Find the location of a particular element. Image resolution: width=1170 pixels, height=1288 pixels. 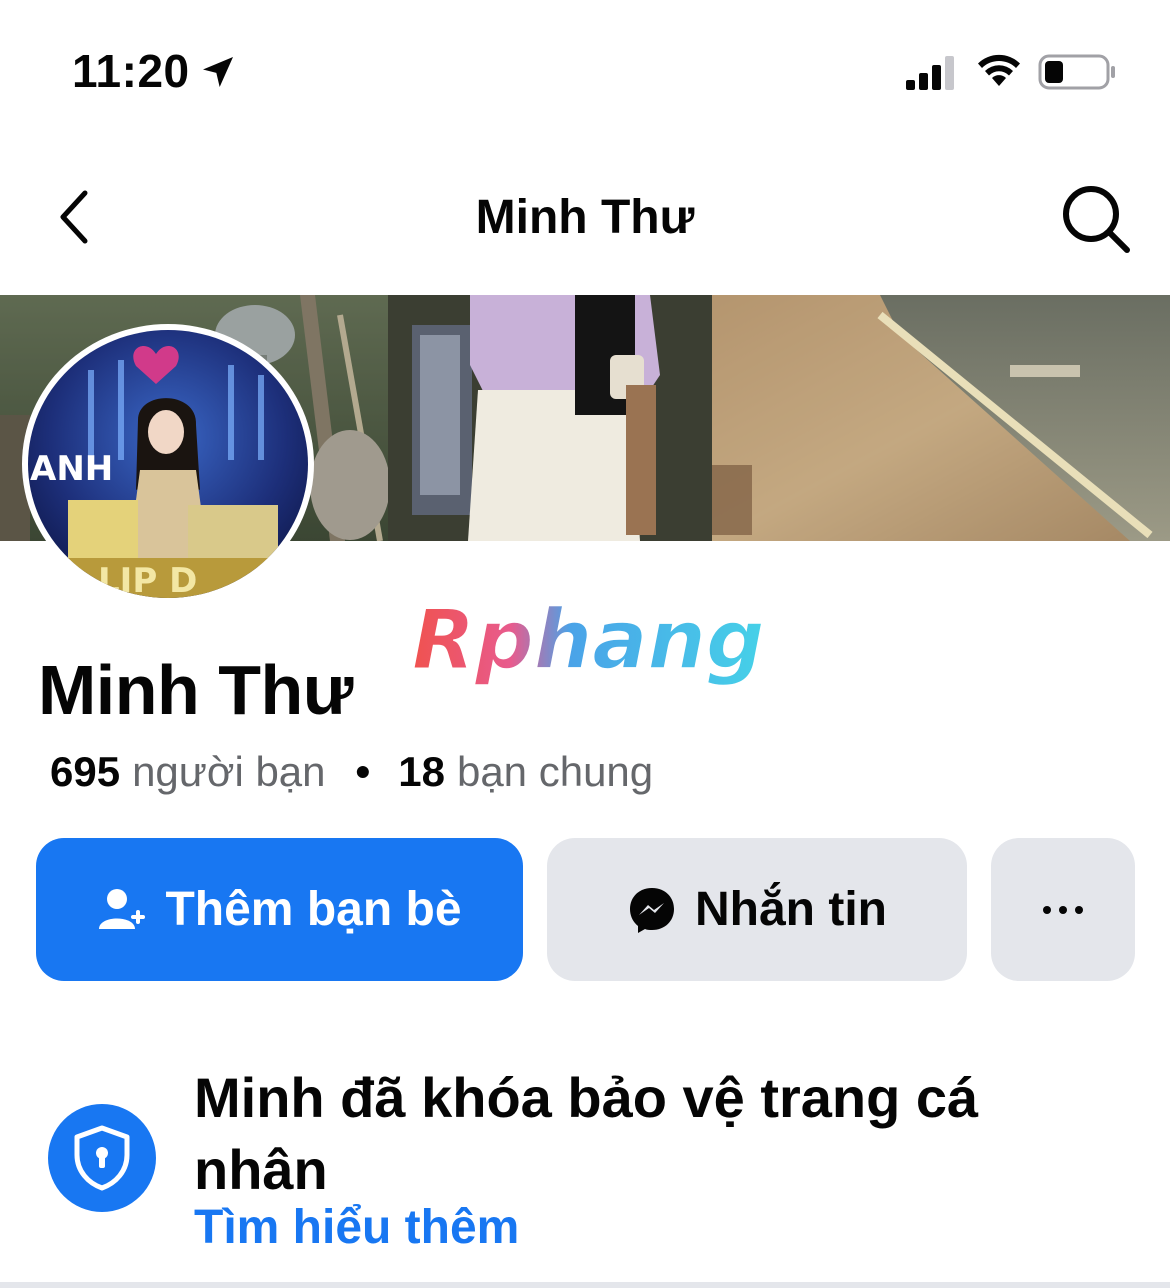

shield-lock-icon is located at coordinates (102, 1158).